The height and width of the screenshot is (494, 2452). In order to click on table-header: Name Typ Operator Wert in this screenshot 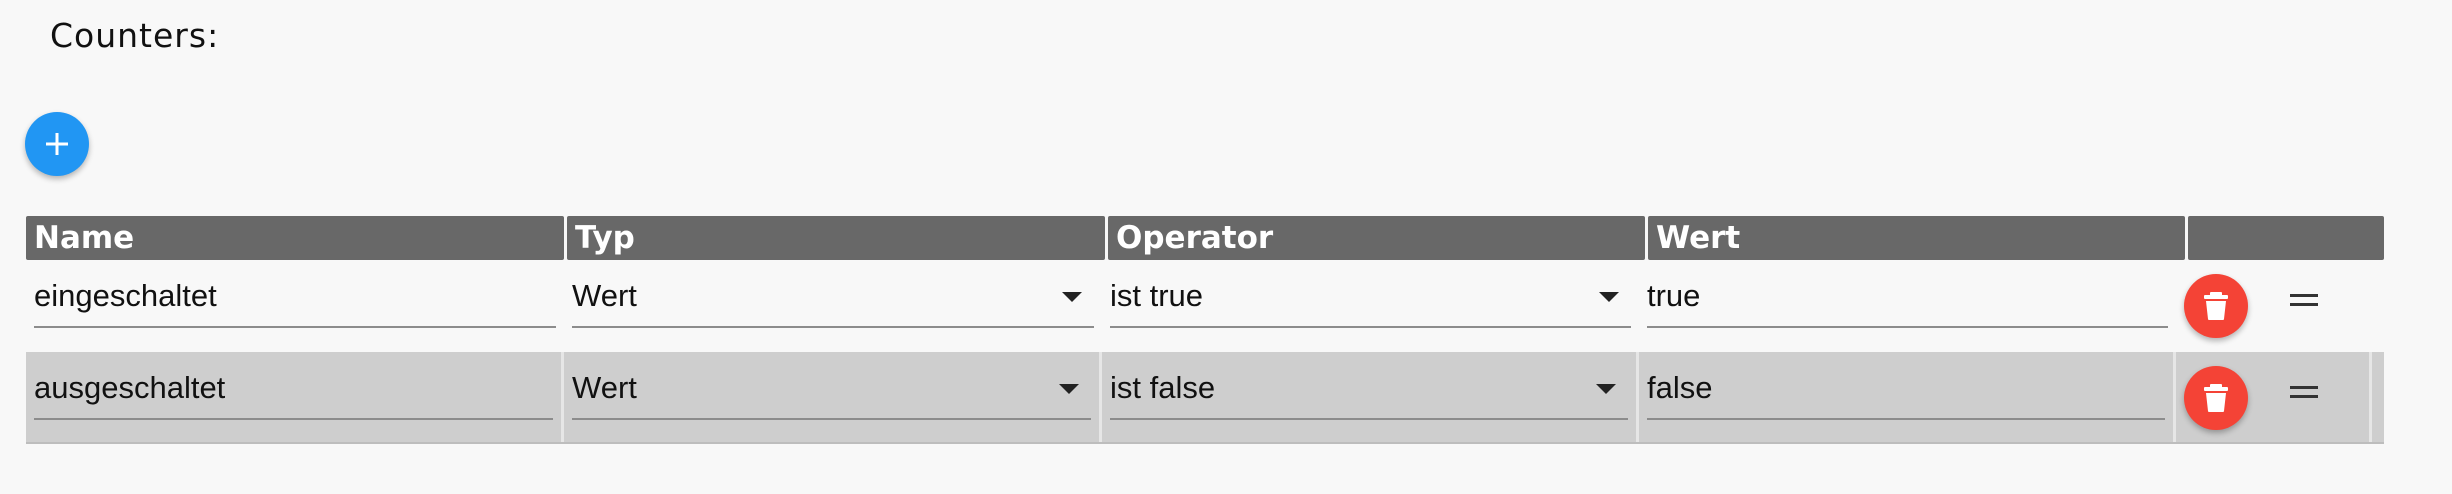, I will do `click(1205, 238)`.